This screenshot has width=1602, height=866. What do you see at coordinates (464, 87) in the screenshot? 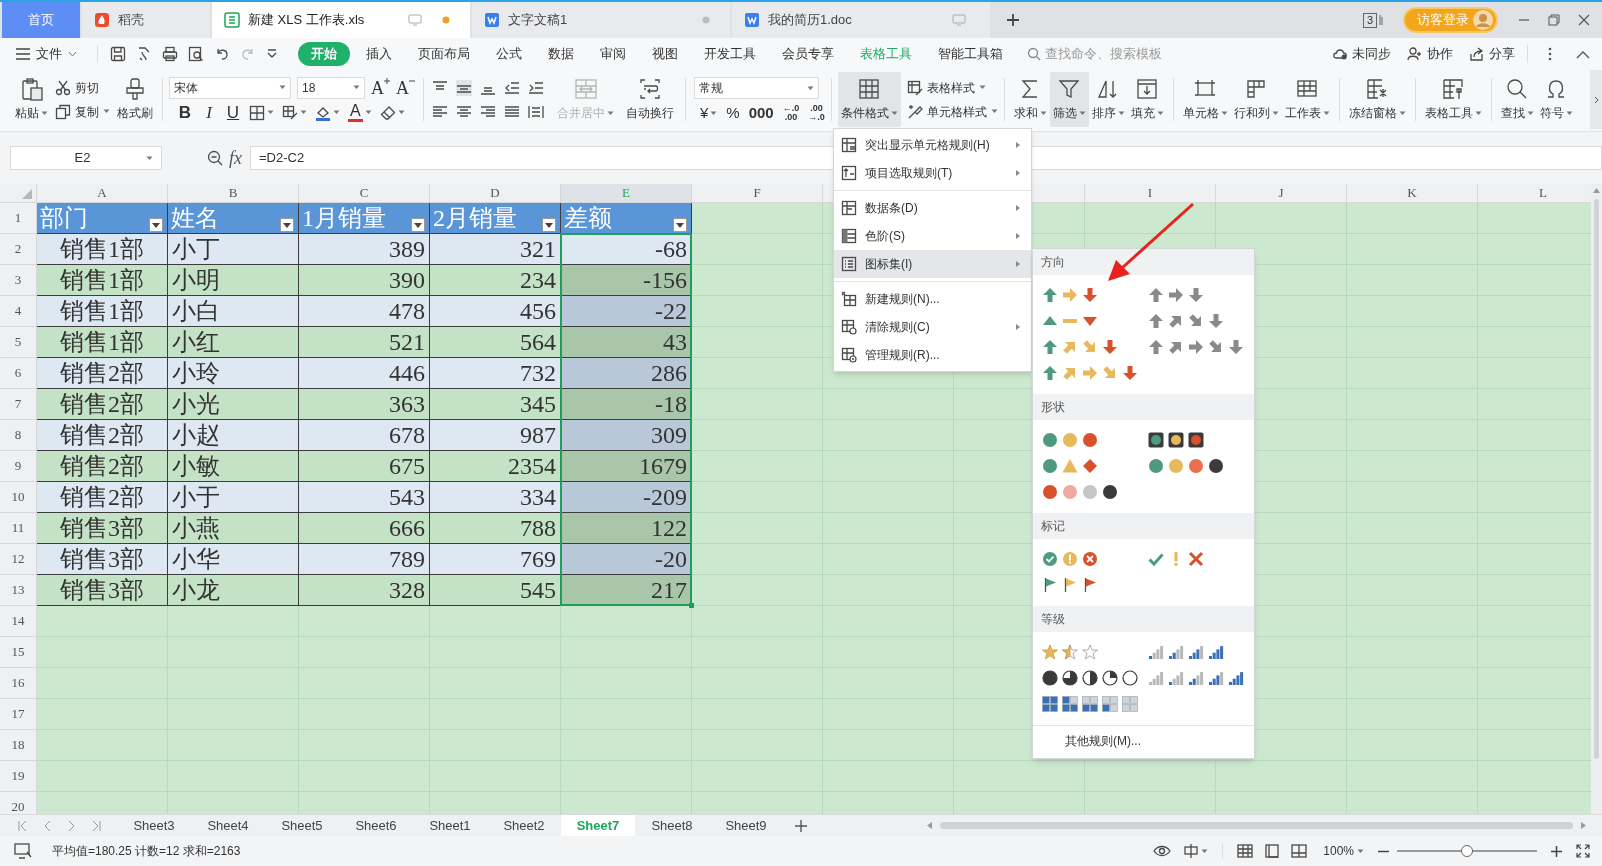
I see `align-middle-icon` at bounding box center [464, 87].